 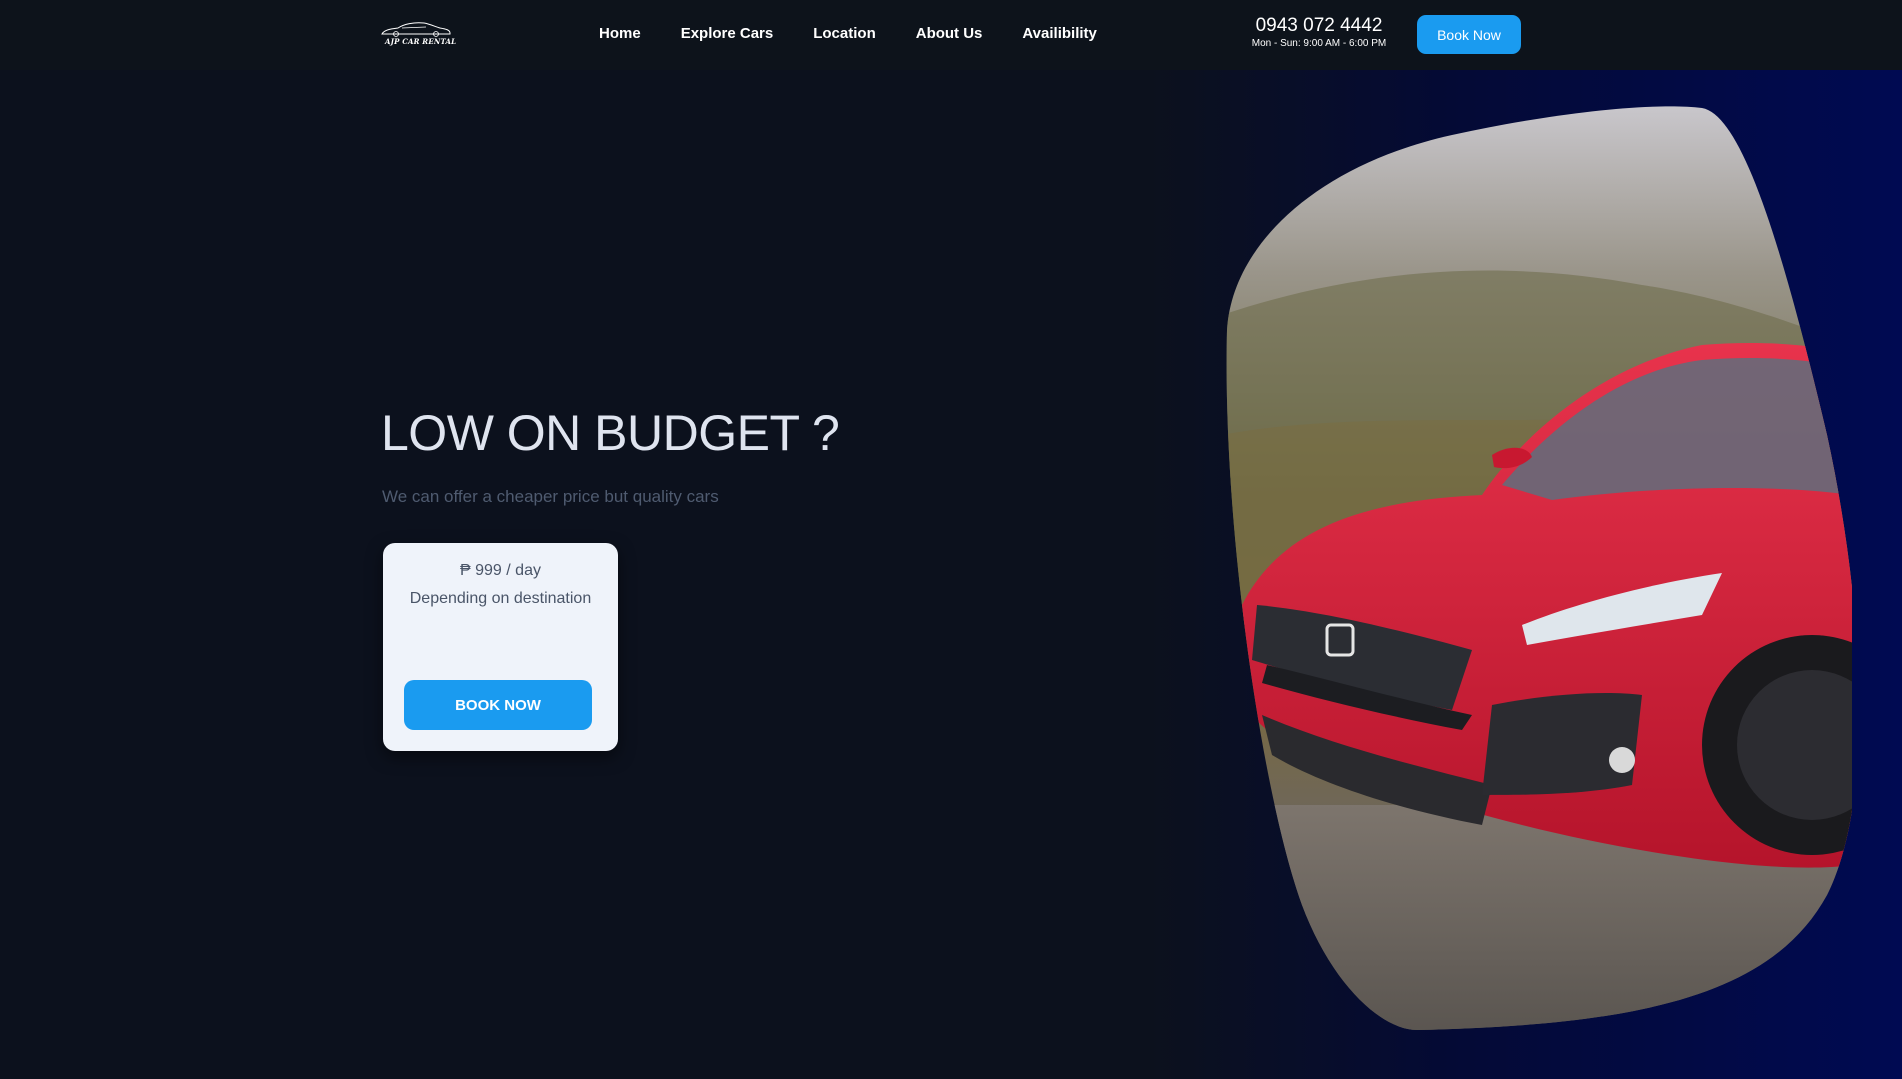 What do you see at coordinates (610, 433) in the screenshot?
I see `hero-title: LOW ON BUDGET ?` at bounding box center [610, 433].